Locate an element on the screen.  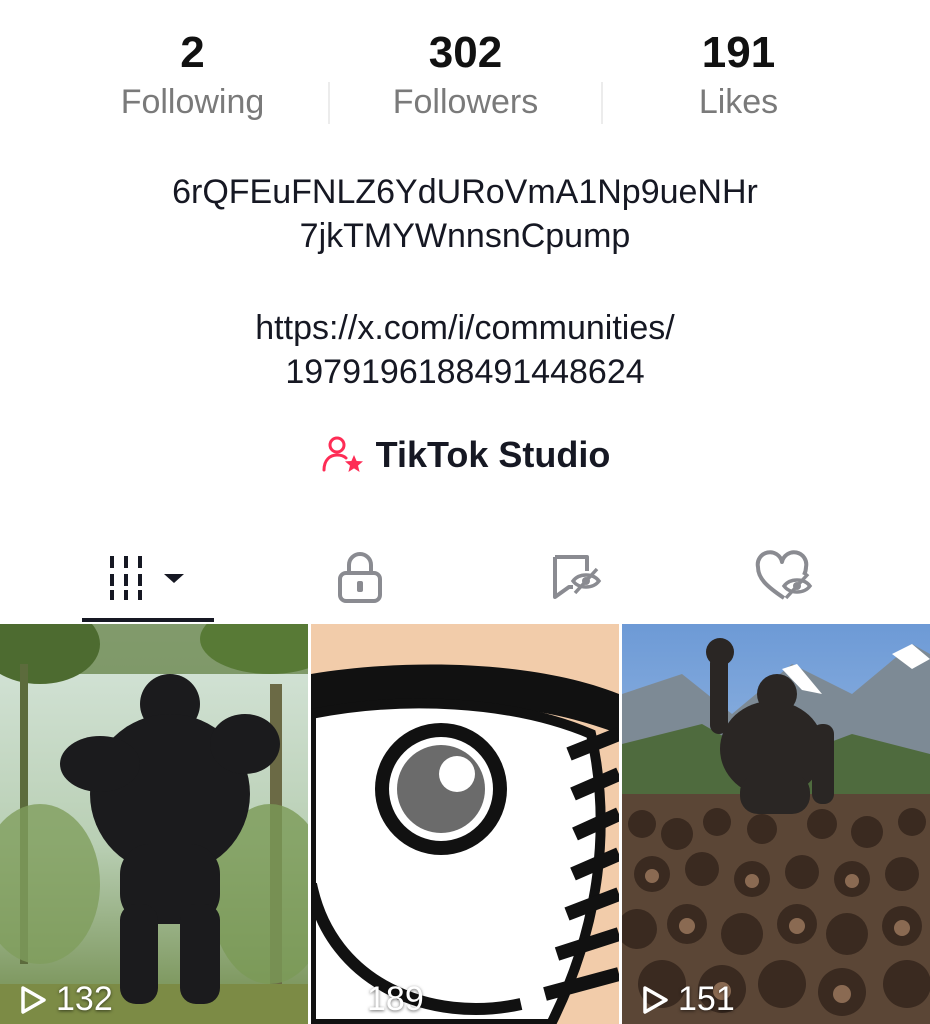
likes-stat: 191 Likes is located at coordinates (738, 71).